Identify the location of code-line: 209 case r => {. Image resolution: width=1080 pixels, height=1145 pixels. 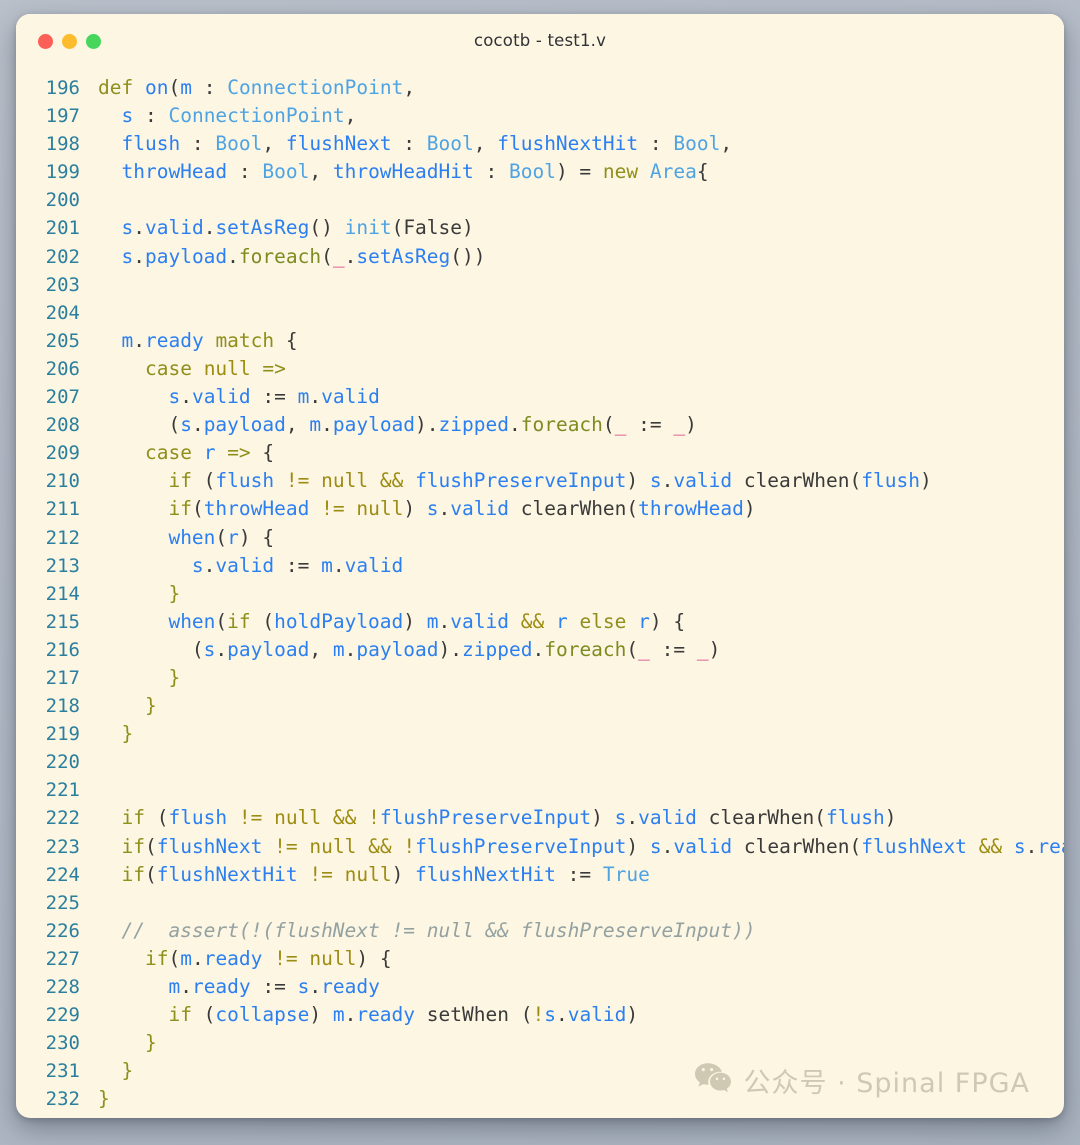
(540, 453).